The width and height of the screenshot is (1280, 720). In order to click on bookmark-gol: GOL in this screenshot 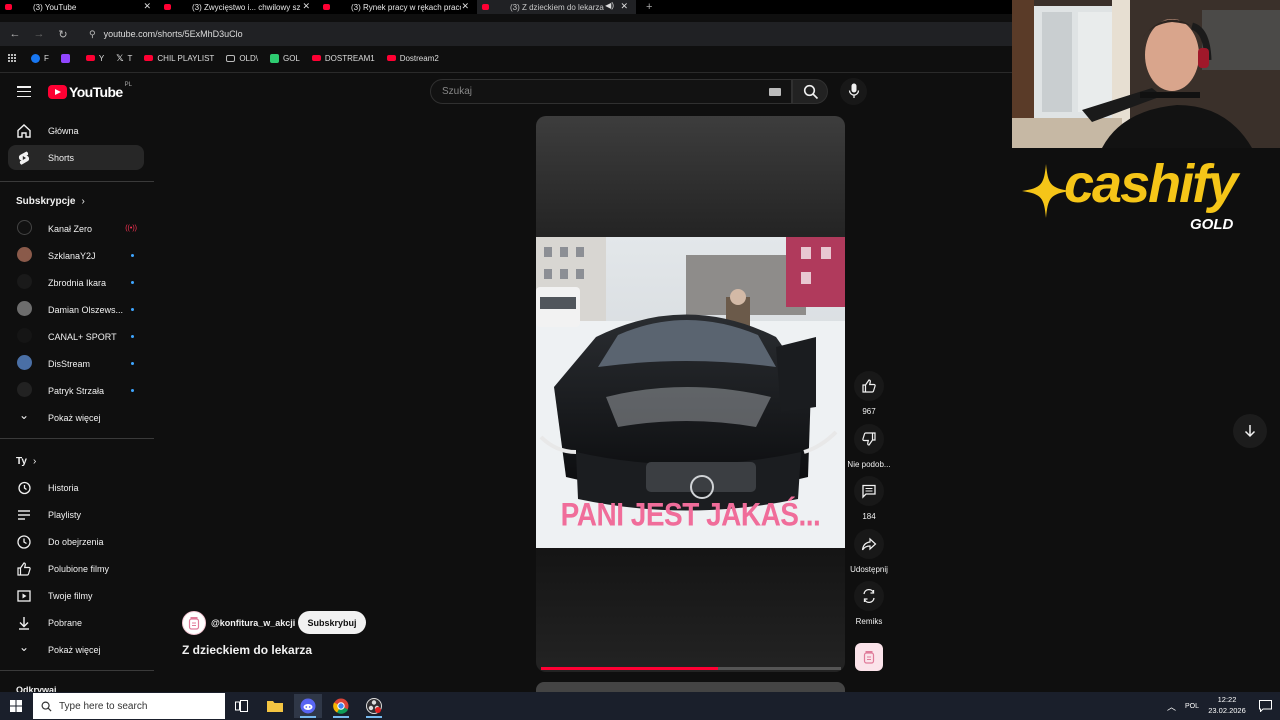, I will do `click(284, 58)`.